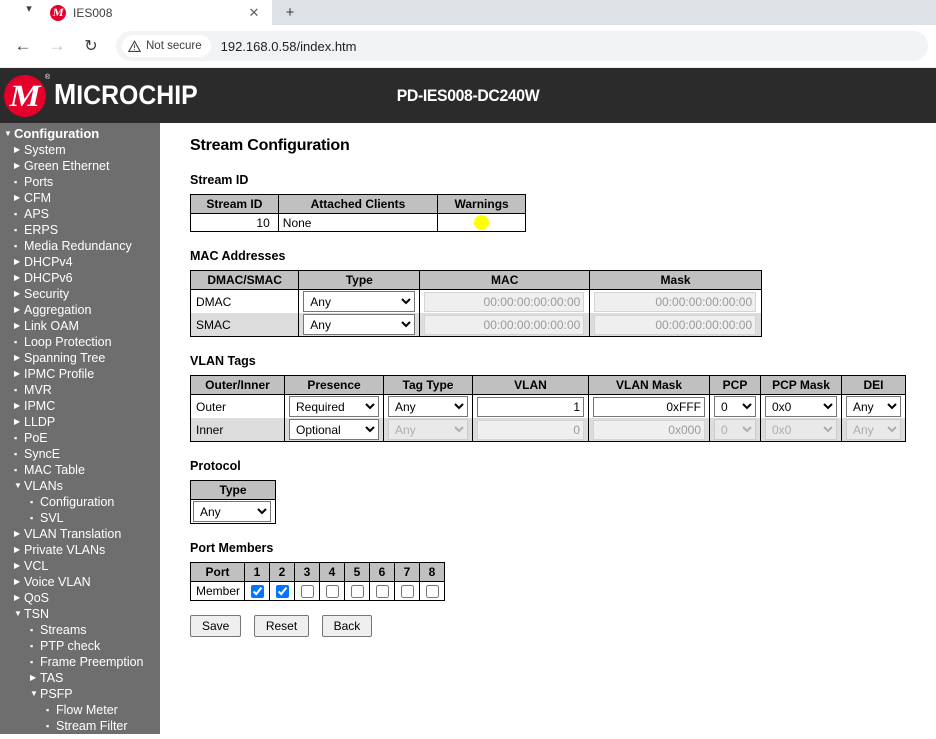  Describe the element at coordinates (281, 625) in the screenshot. I see `reset-button: Reset` at that location.